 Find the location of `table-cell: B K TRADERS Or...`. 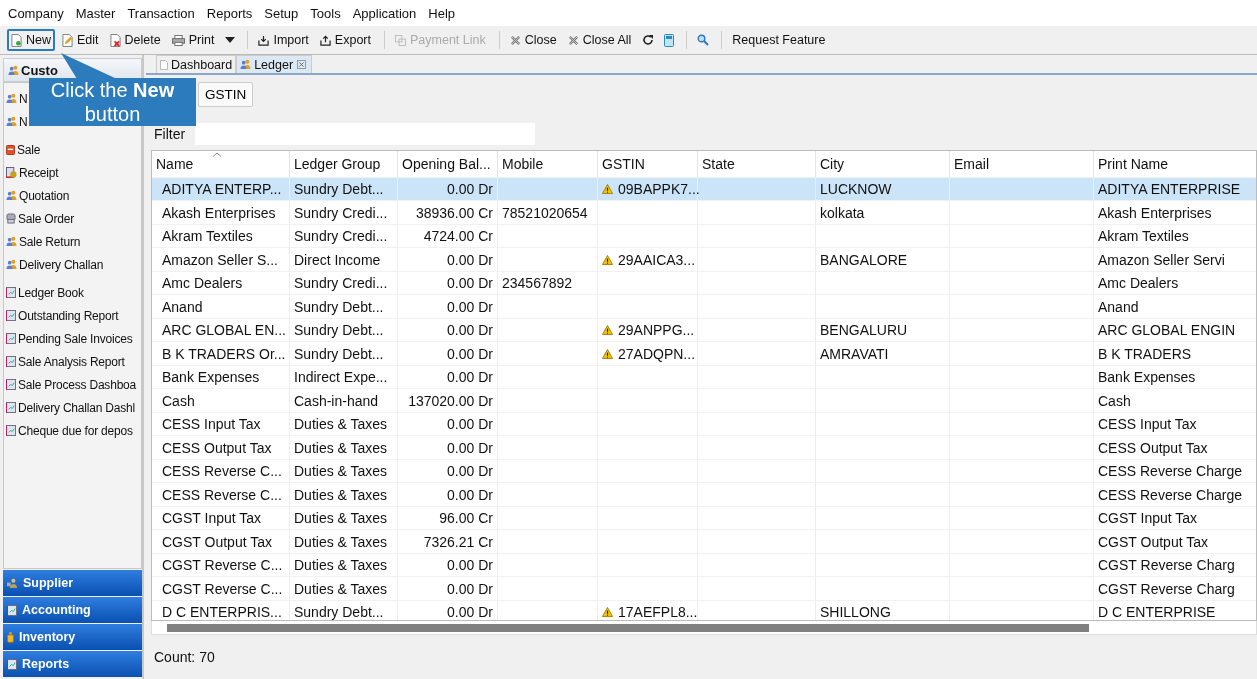

table-cell: B K TRADERS Or... is located at coordinates (221, 353).